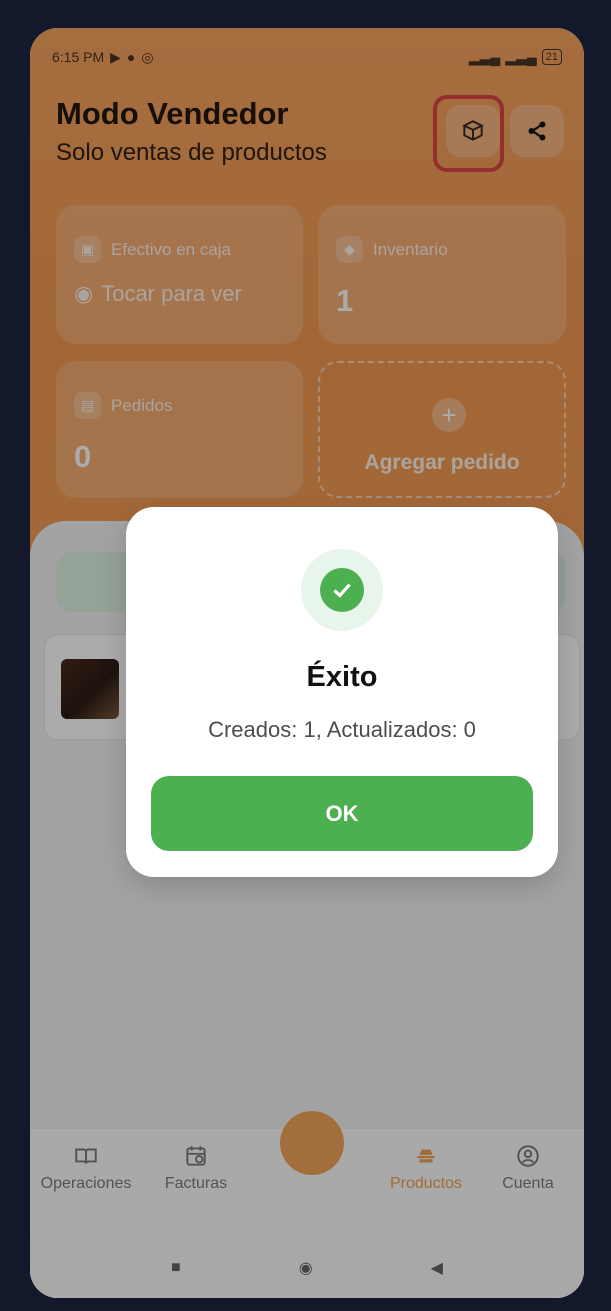  I want to click on success-icon-container, so click(342, 590).